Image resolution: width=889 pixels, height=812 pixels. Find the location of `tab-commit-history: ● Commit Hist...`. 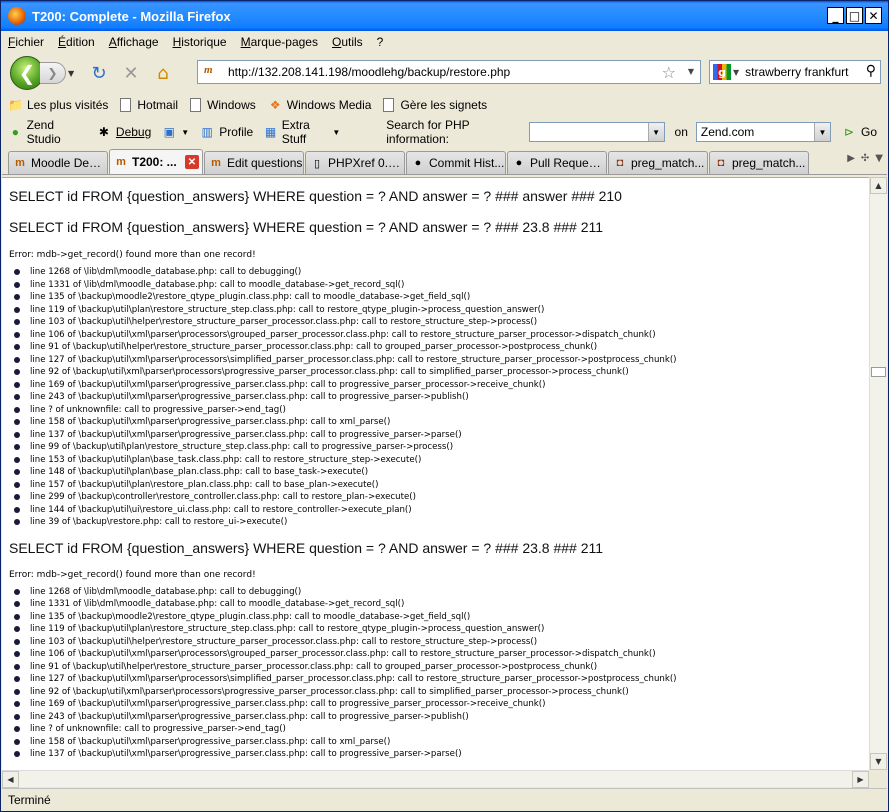

tab-commit-history: ● Commit Hist... is located at coordinates (456, 162).